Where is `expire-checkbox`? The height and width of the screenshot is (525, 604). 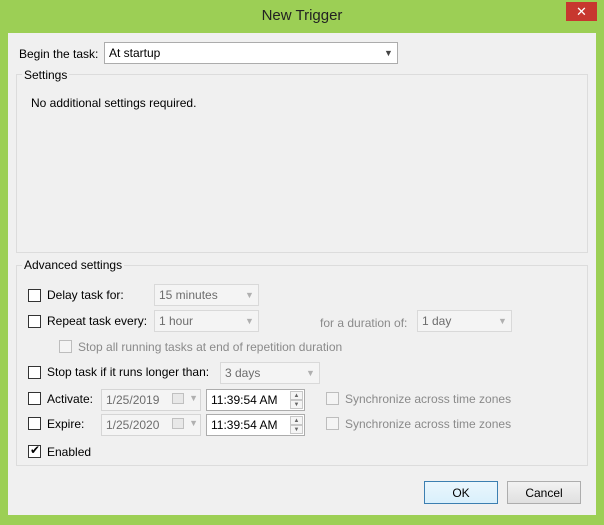
expire-checkbox is located at coordinates (34, 423).